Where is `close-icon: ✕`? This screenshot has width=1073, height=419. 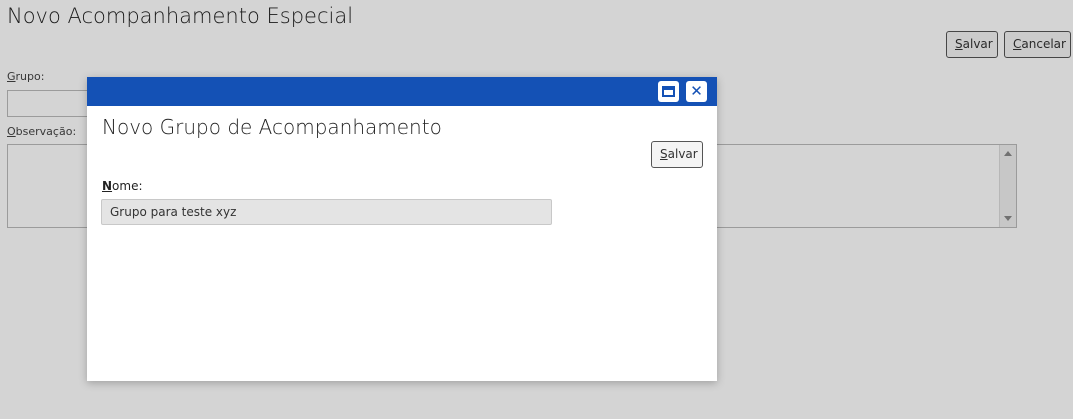
close-icon: ✕ is located at coordinates (696, 91).